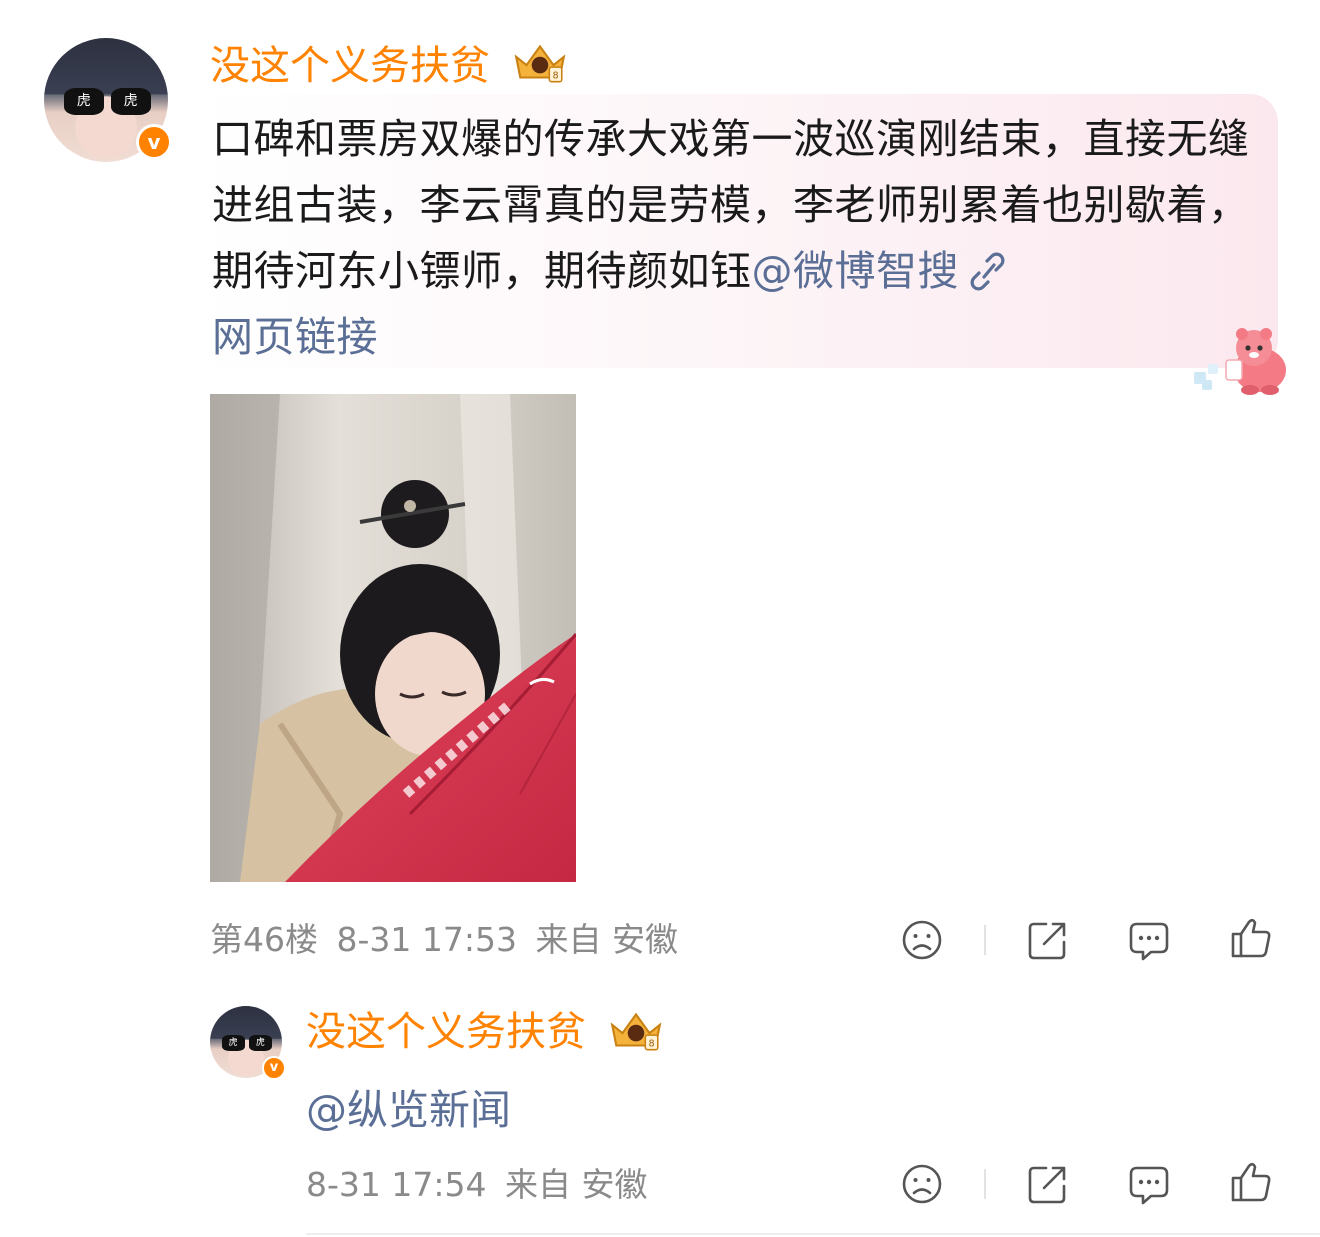 The width and height of the screenshot is (1320, 1237). I want to click on comment-photo, so click(393, 638).